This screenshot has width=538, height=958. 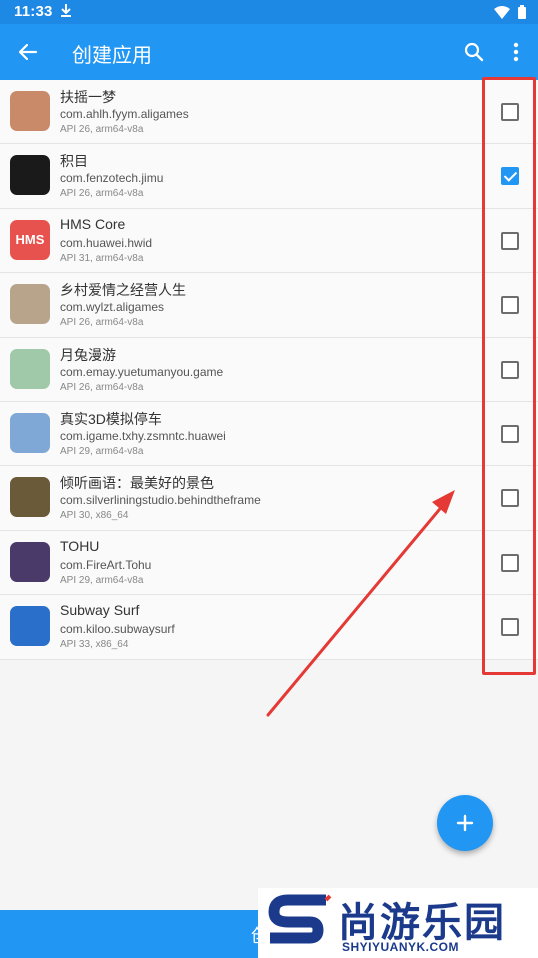 I want to click on battery-icon, so click(x=522, y=12).